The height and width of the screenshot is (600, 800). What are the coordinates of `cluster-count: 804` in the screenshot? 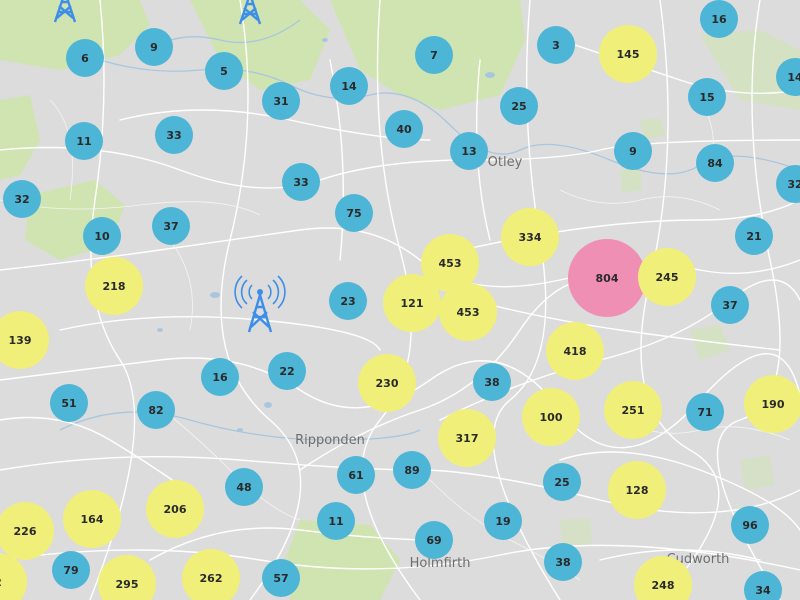 It's located at (607, 278).